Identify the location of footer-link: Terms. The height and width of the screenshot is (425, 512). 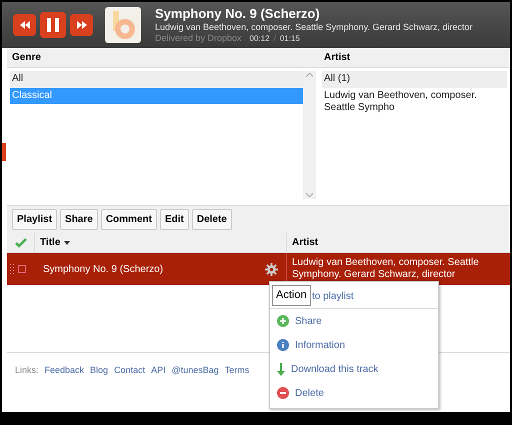
(237, 371).